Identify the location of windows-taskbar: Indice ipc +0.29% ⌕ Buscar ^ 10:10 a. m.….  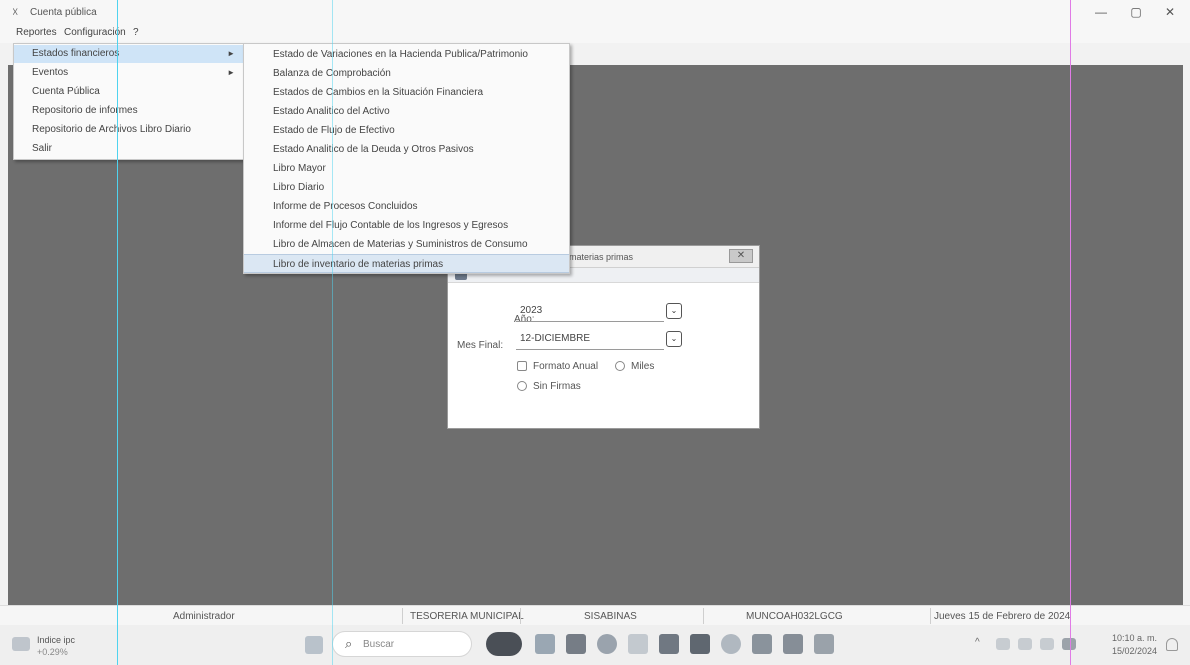
(595, 645).